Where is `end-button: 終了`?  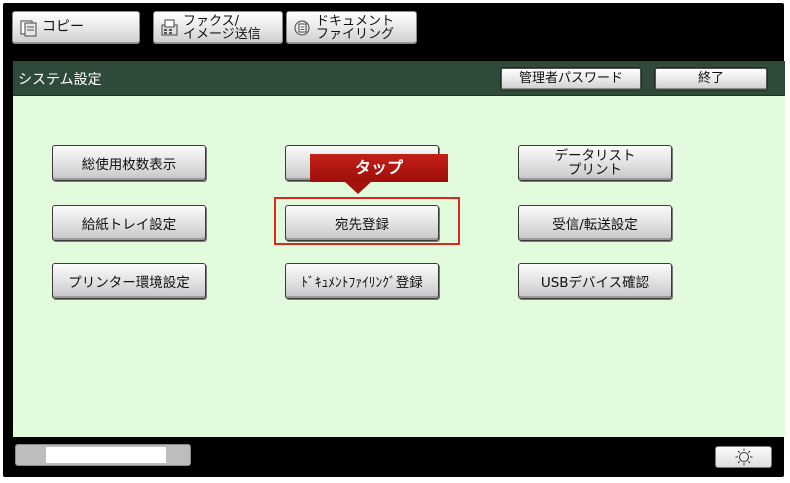
end-button: 終了 is located at coordinates (711, 79).